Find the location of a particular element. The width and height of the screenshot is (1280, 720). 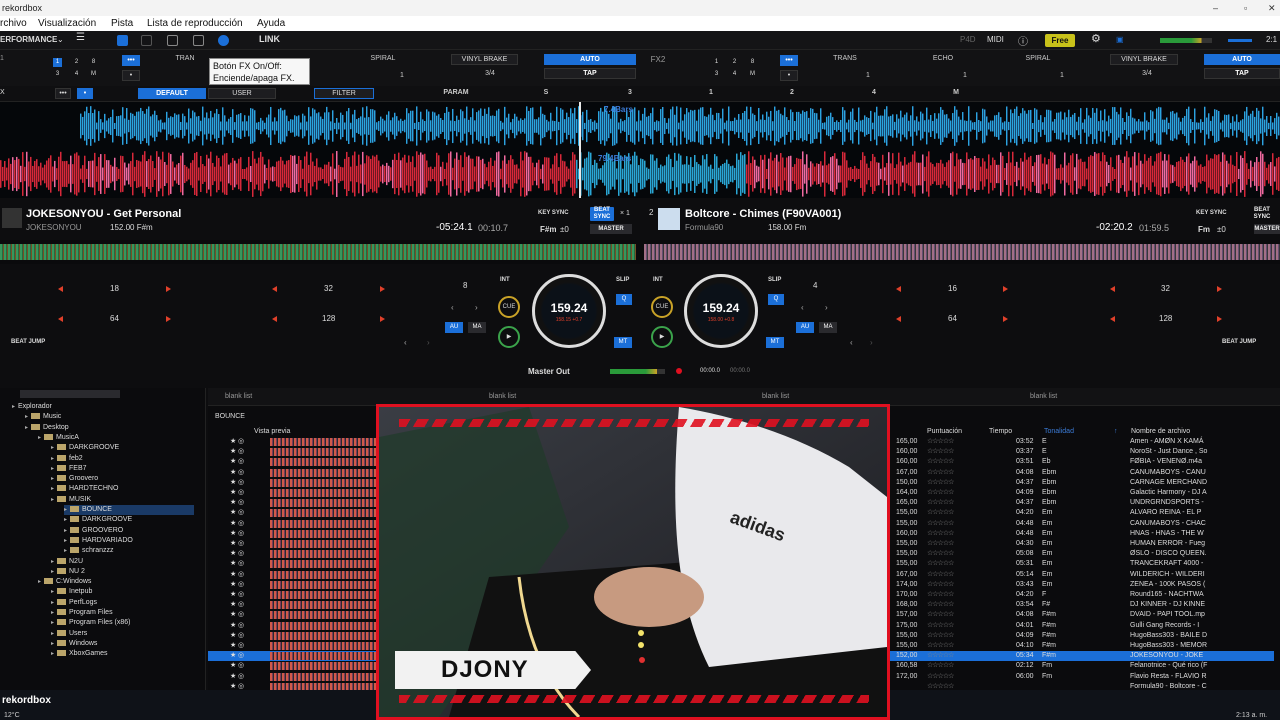

fx2-beat-1: 1 is located at coordinates (716, 62).